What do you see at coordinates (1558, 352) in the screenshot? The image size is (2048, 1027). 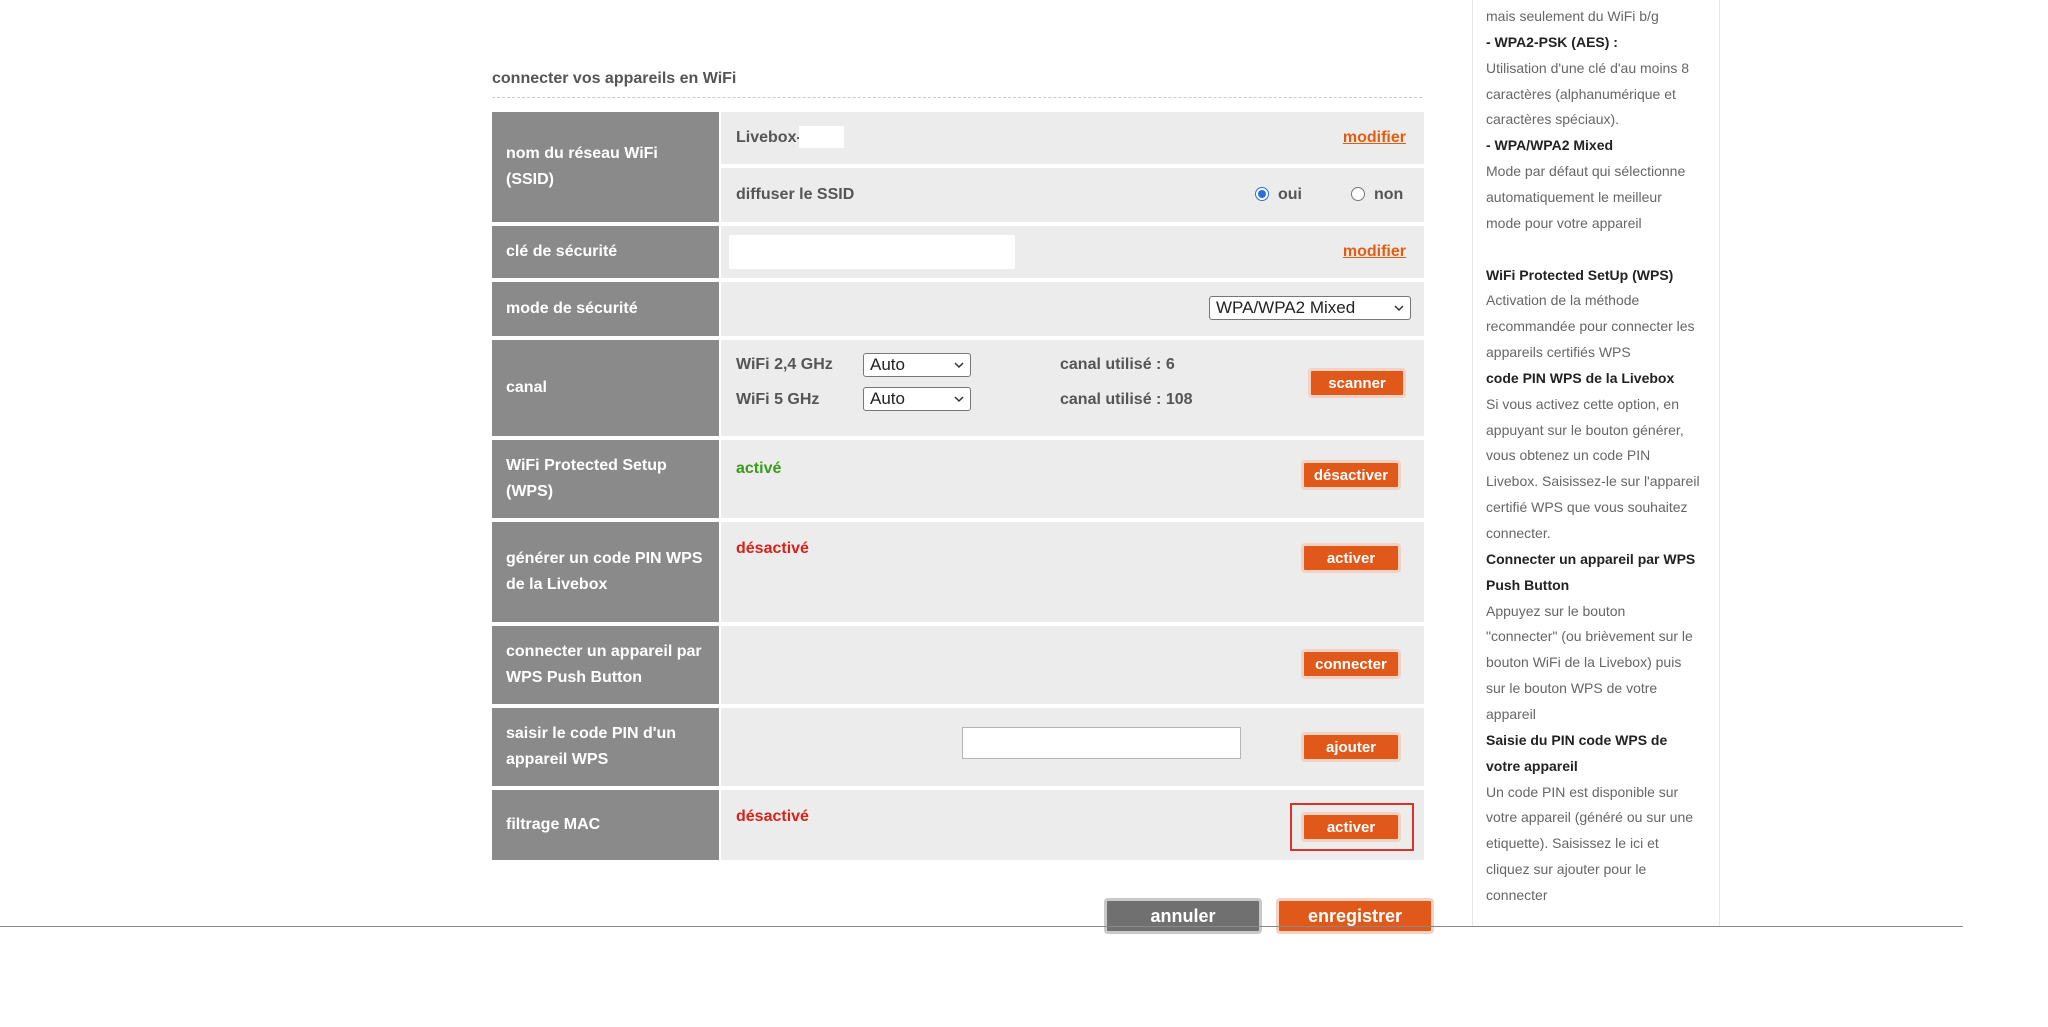 I see `help-paragraph-line: appareils certifiés WPS` at bounding box center [1558, 352].